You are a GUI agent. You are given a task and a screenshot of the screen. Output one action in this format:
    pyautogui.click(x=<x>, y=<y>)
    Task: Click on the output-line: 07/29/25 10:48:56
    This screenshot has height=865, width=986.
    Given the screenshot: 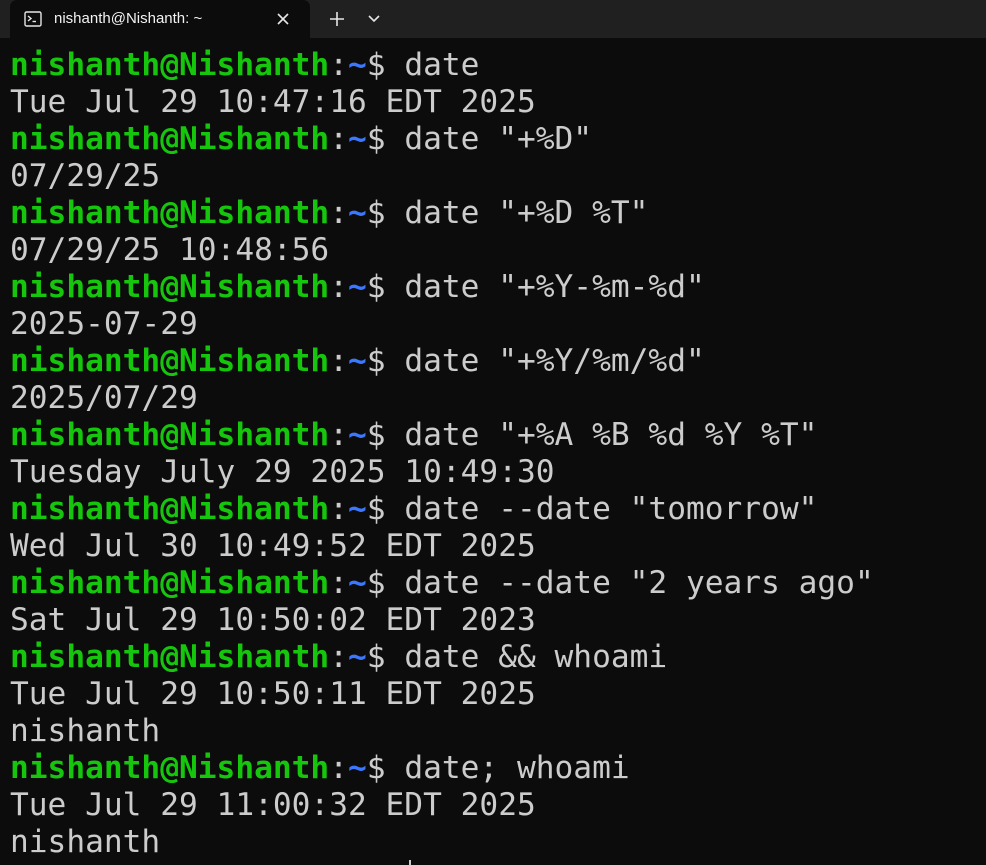 What is the action you would take?
    pyautogui.click(x=170, y=250)
    